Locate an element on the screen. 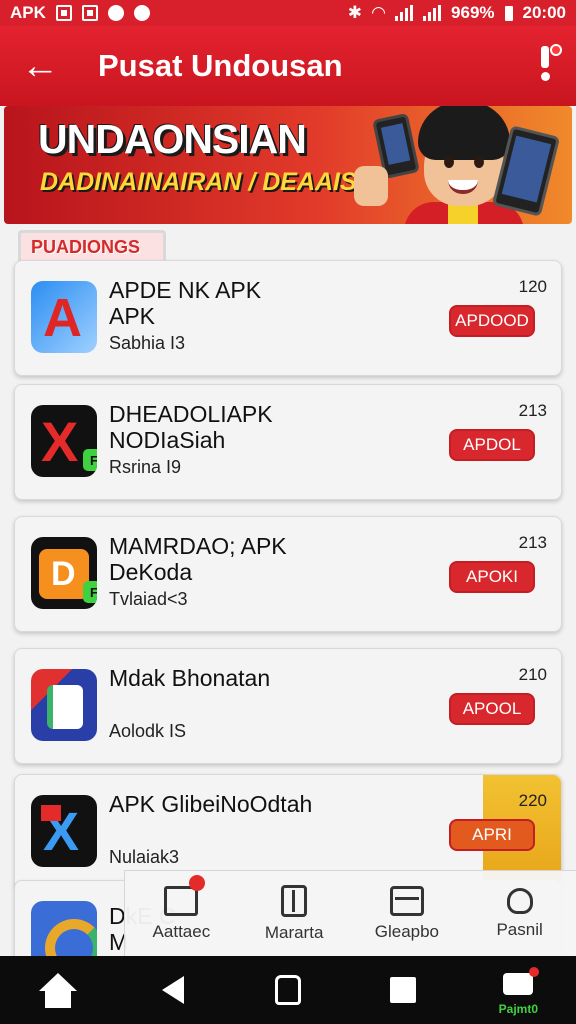 Image resolution: width=576 pixels, height=1024 pixels. app-bar: ← Pusat Undousan is located at coordinates (288, 66).